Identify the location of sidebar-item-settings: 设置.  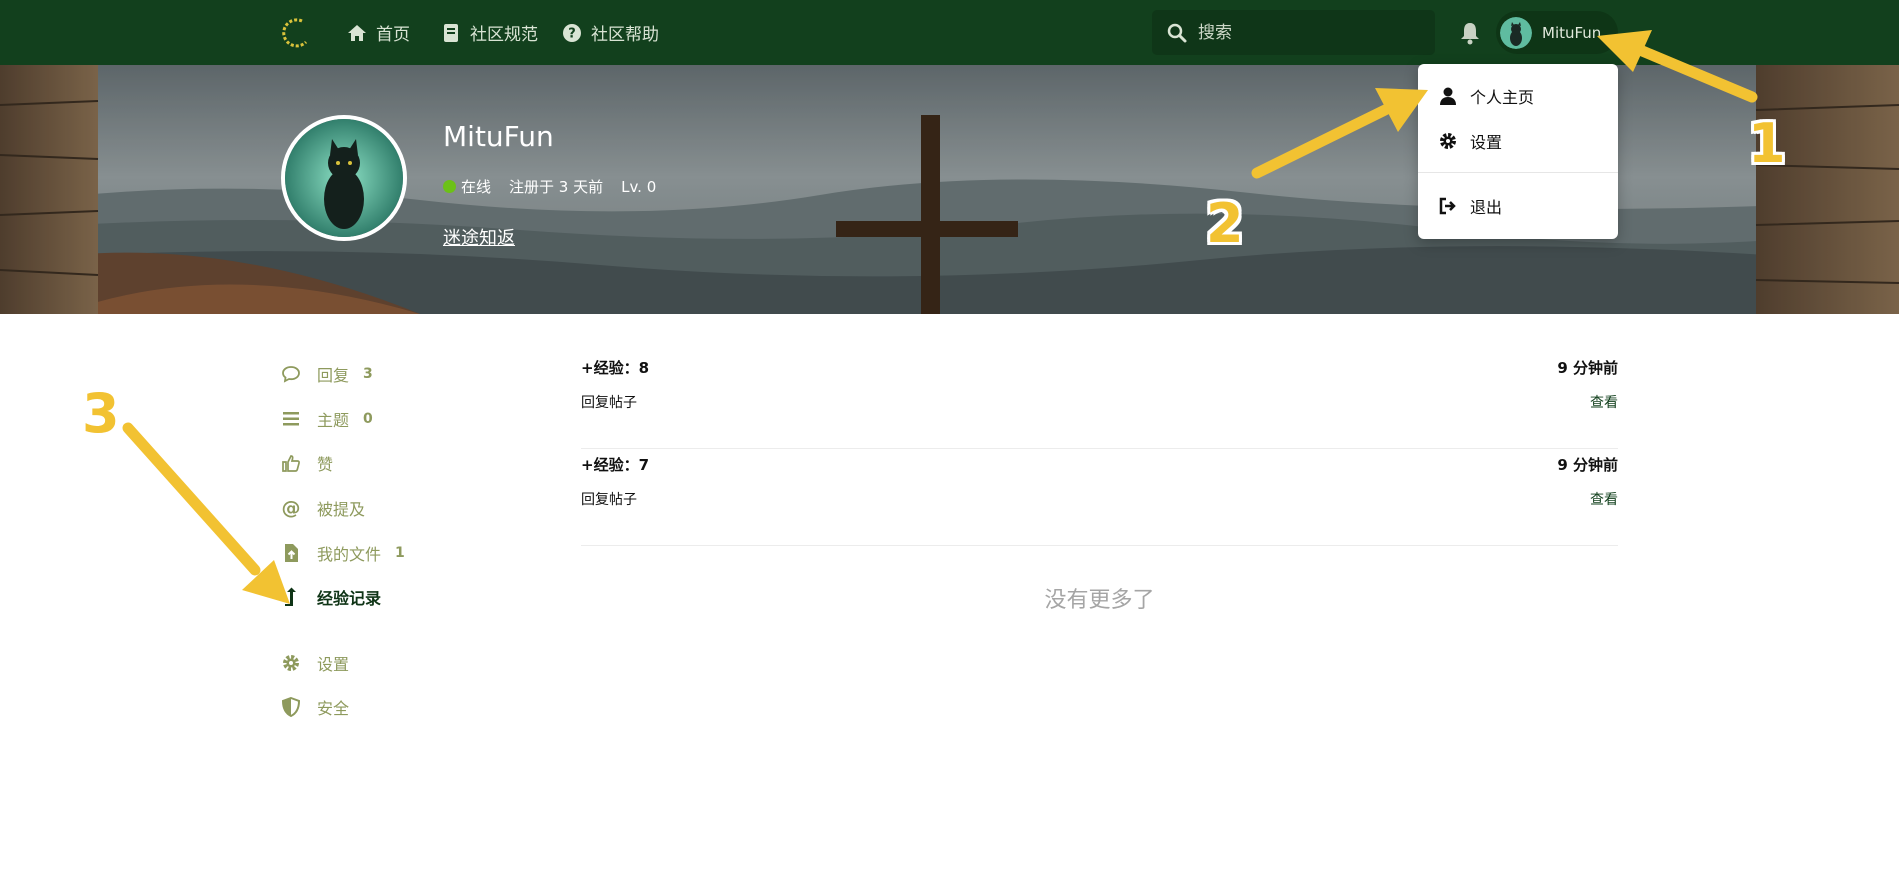
(315, 663).